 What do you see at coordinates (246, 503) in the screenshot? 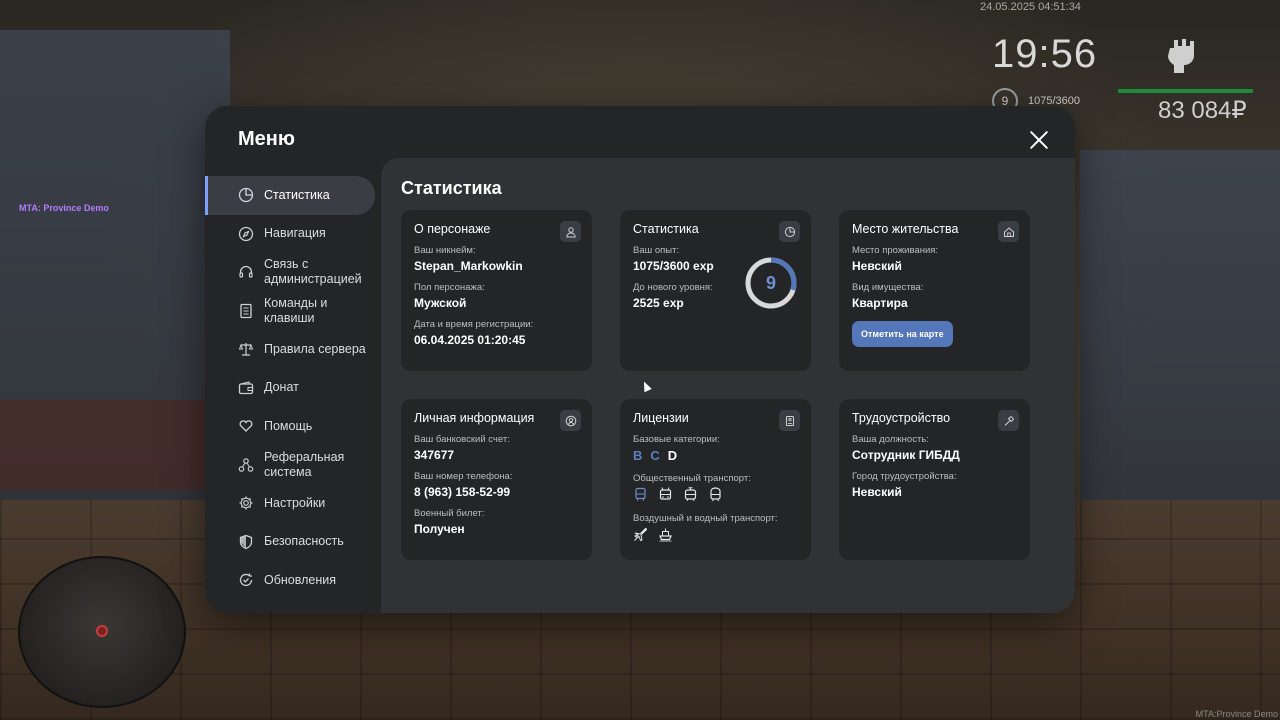
I see `gear-icon` at bounding box center [246, 503].